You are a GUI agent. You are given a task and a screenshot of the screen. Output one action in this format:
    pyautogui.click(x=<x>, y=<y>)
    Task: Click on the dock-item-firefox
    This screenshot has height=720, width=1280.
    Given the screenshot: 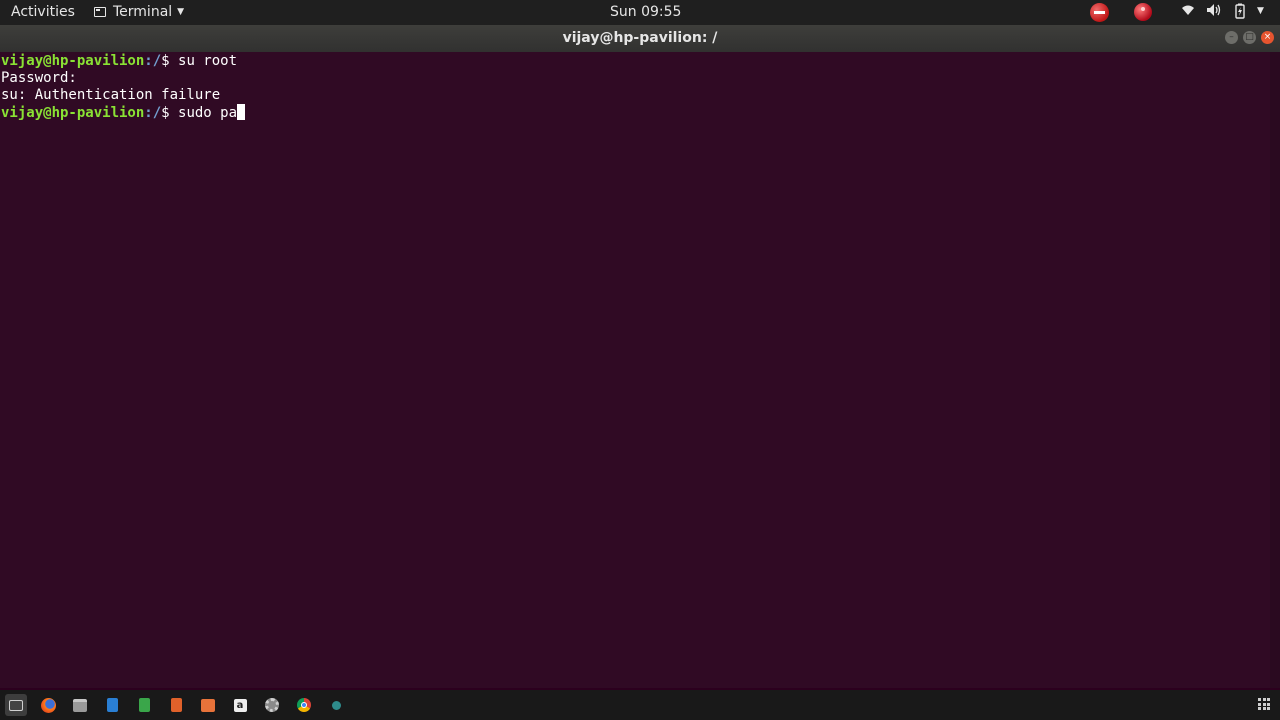 What is the action you would take?
    pyautogui.click(x=48, y=705)
    